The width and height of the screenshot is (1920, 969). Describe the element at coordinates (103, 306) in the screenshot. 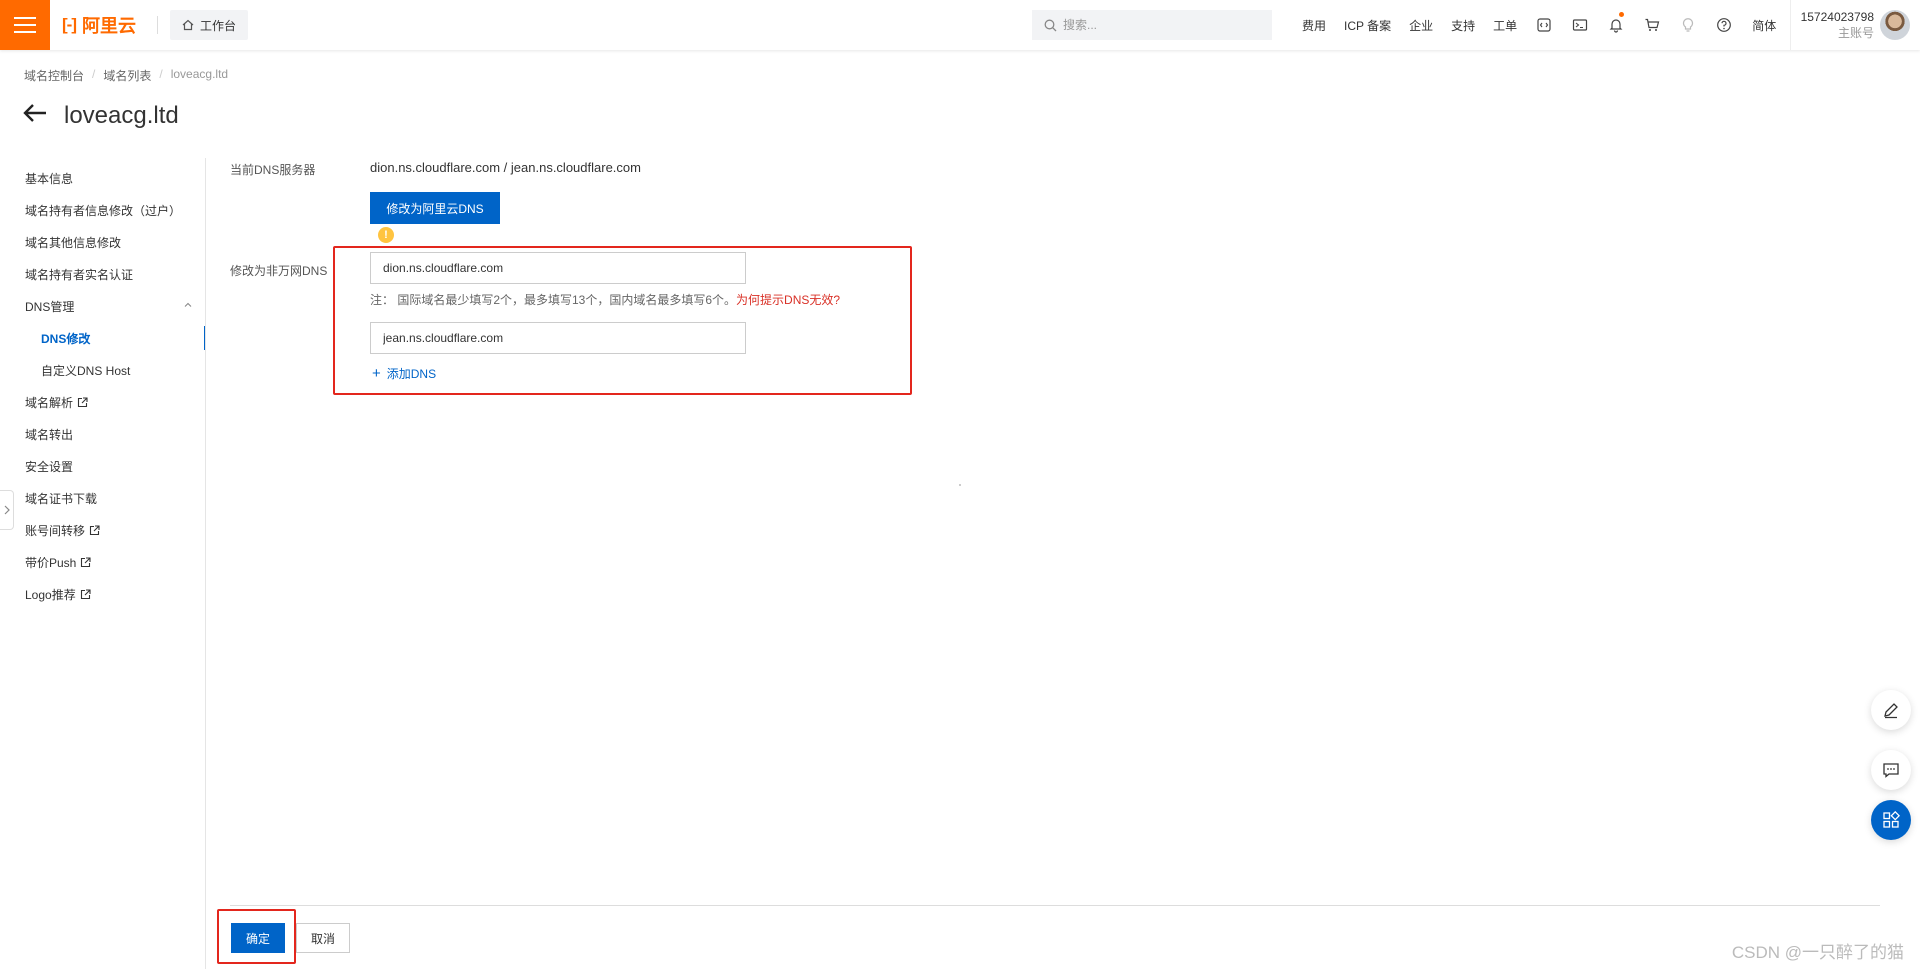

I see `sidebar-item-dns-management: DNS管理` at that location.